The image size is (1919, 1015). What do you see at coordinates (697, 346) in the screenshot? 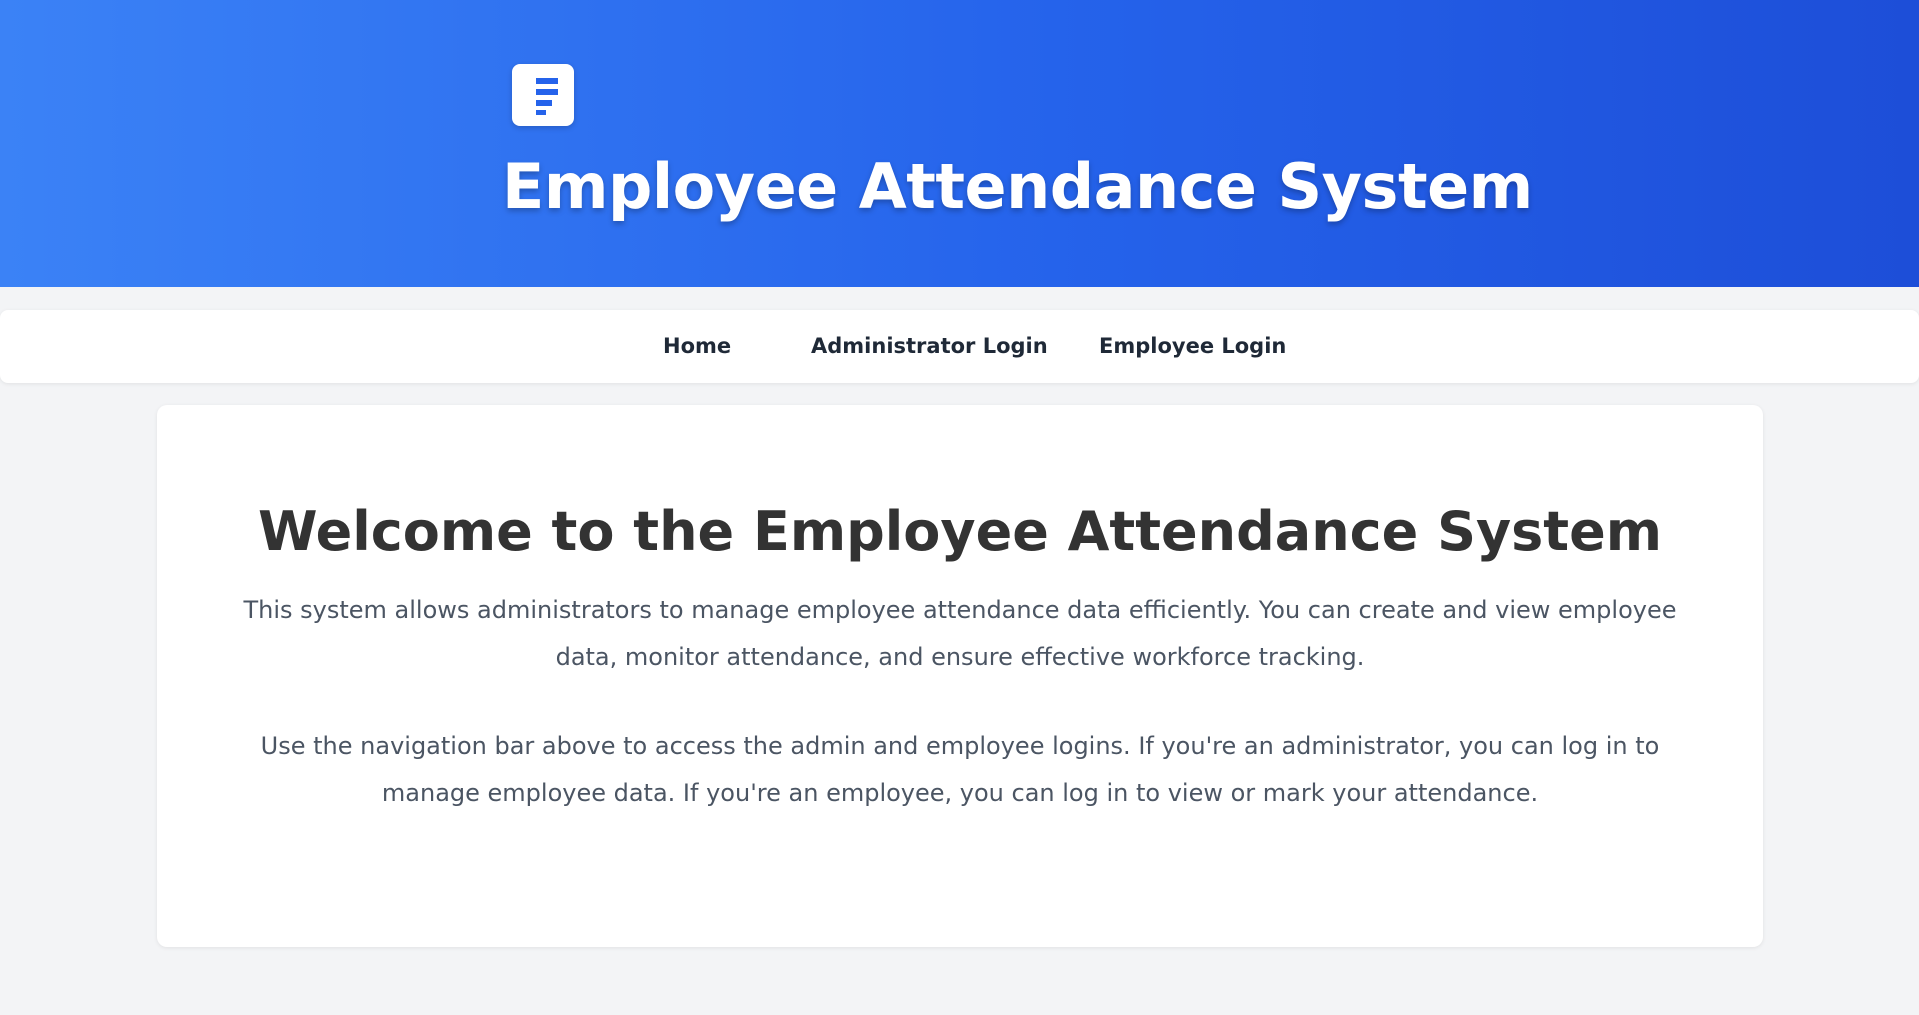
I see `nav-home-link: Home` at bounding box center [697, 346].